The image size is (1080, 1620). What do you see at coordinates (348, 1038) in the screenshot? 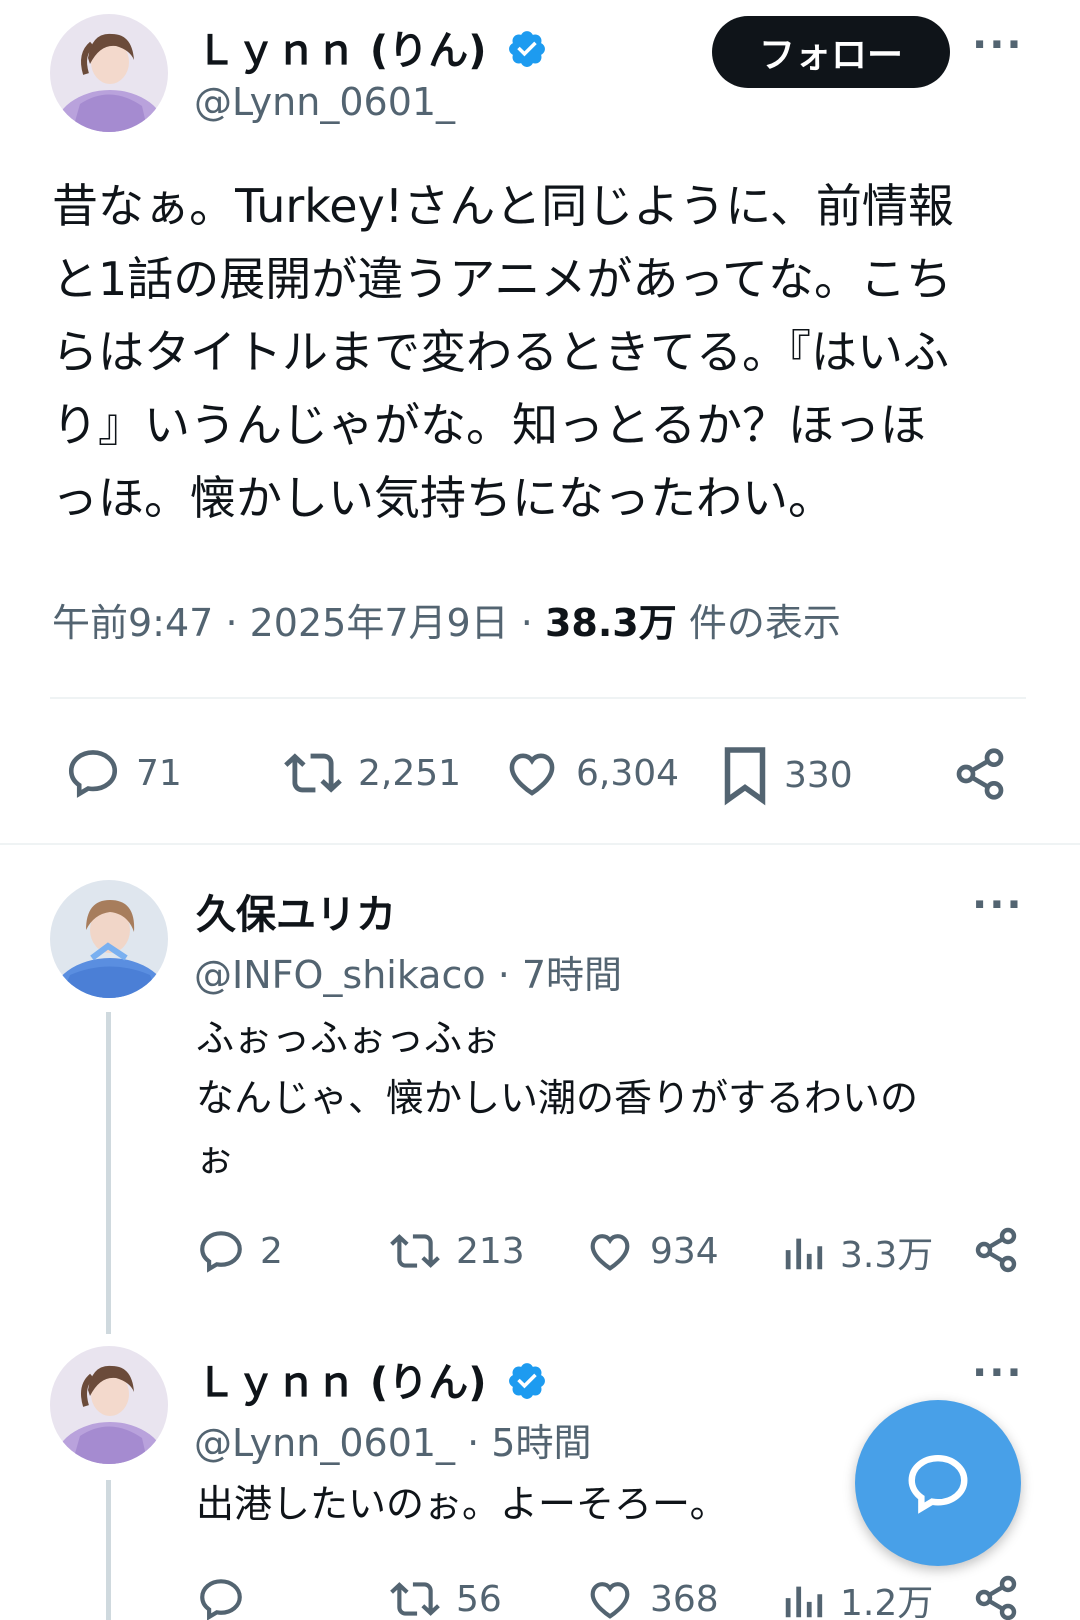
I see `reply-text-line: ふぉっふぉっふぉ` at bounding box center [348, 1038].